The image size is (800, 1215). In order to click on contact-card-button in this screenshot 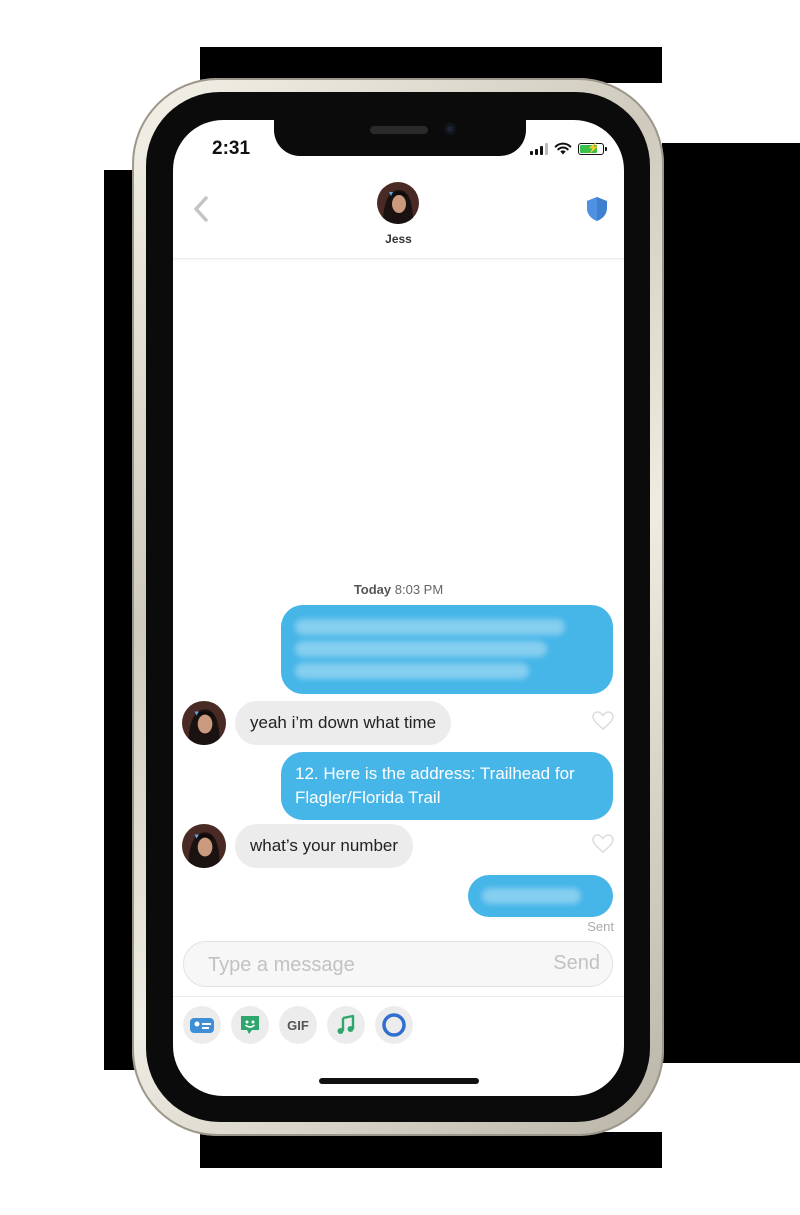, I will do `click(202, 1025)`.